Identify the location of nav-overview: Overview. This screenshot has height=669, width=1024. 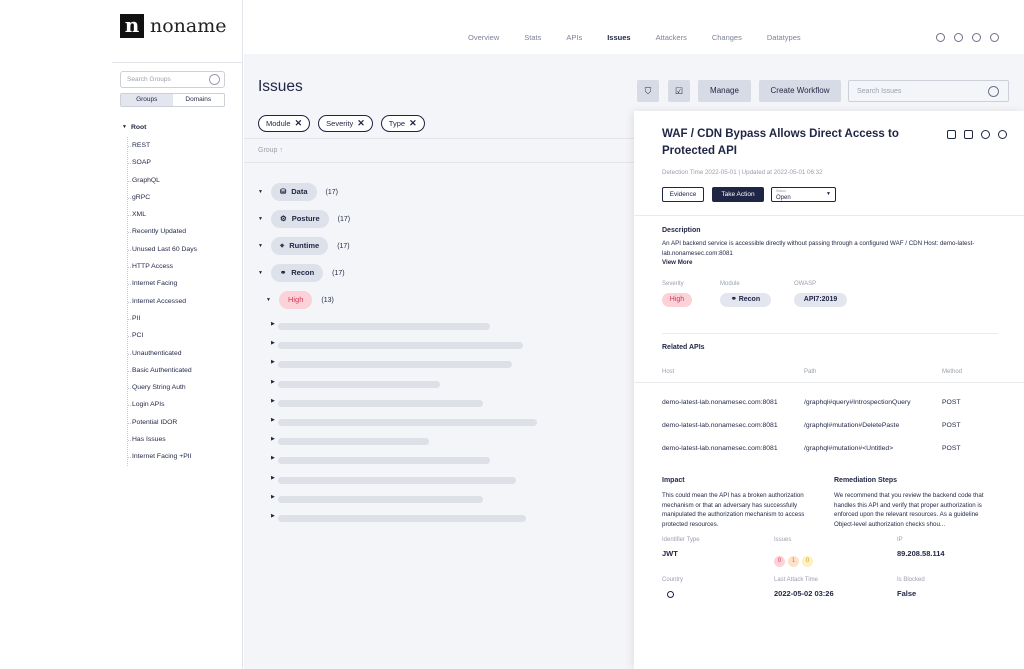
(483, 37).